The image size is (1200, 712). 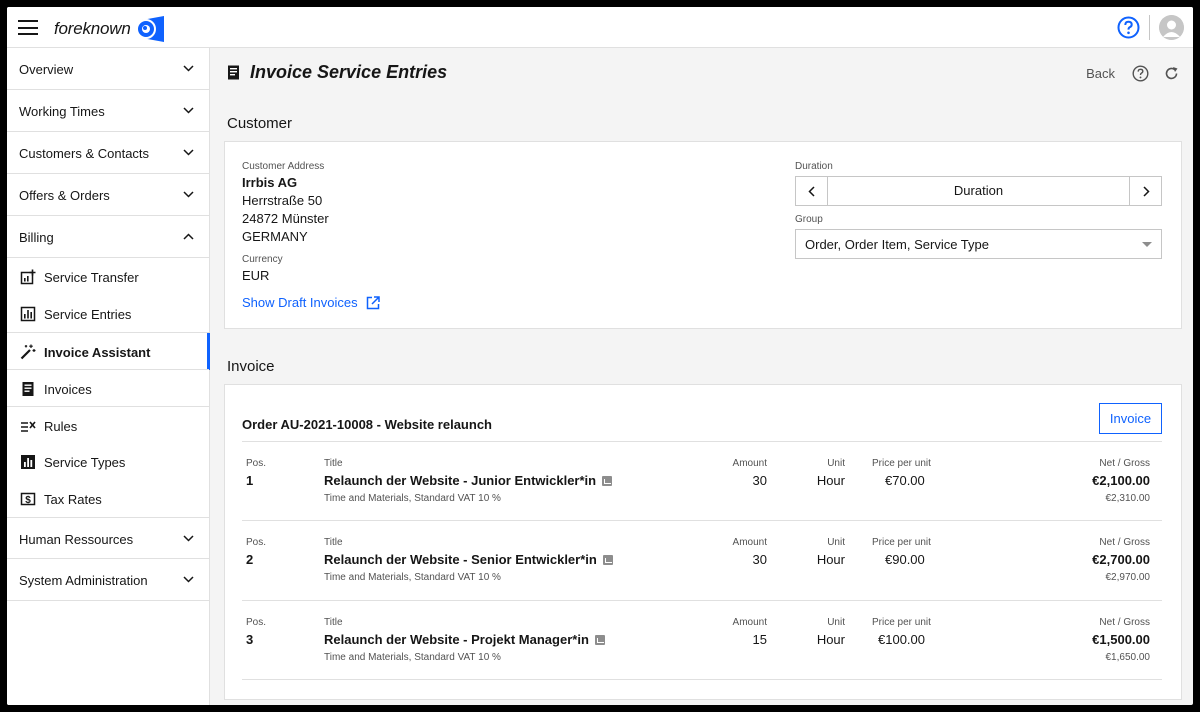 I want to click on user-avatar-icon, so click(x=1171, y=27).